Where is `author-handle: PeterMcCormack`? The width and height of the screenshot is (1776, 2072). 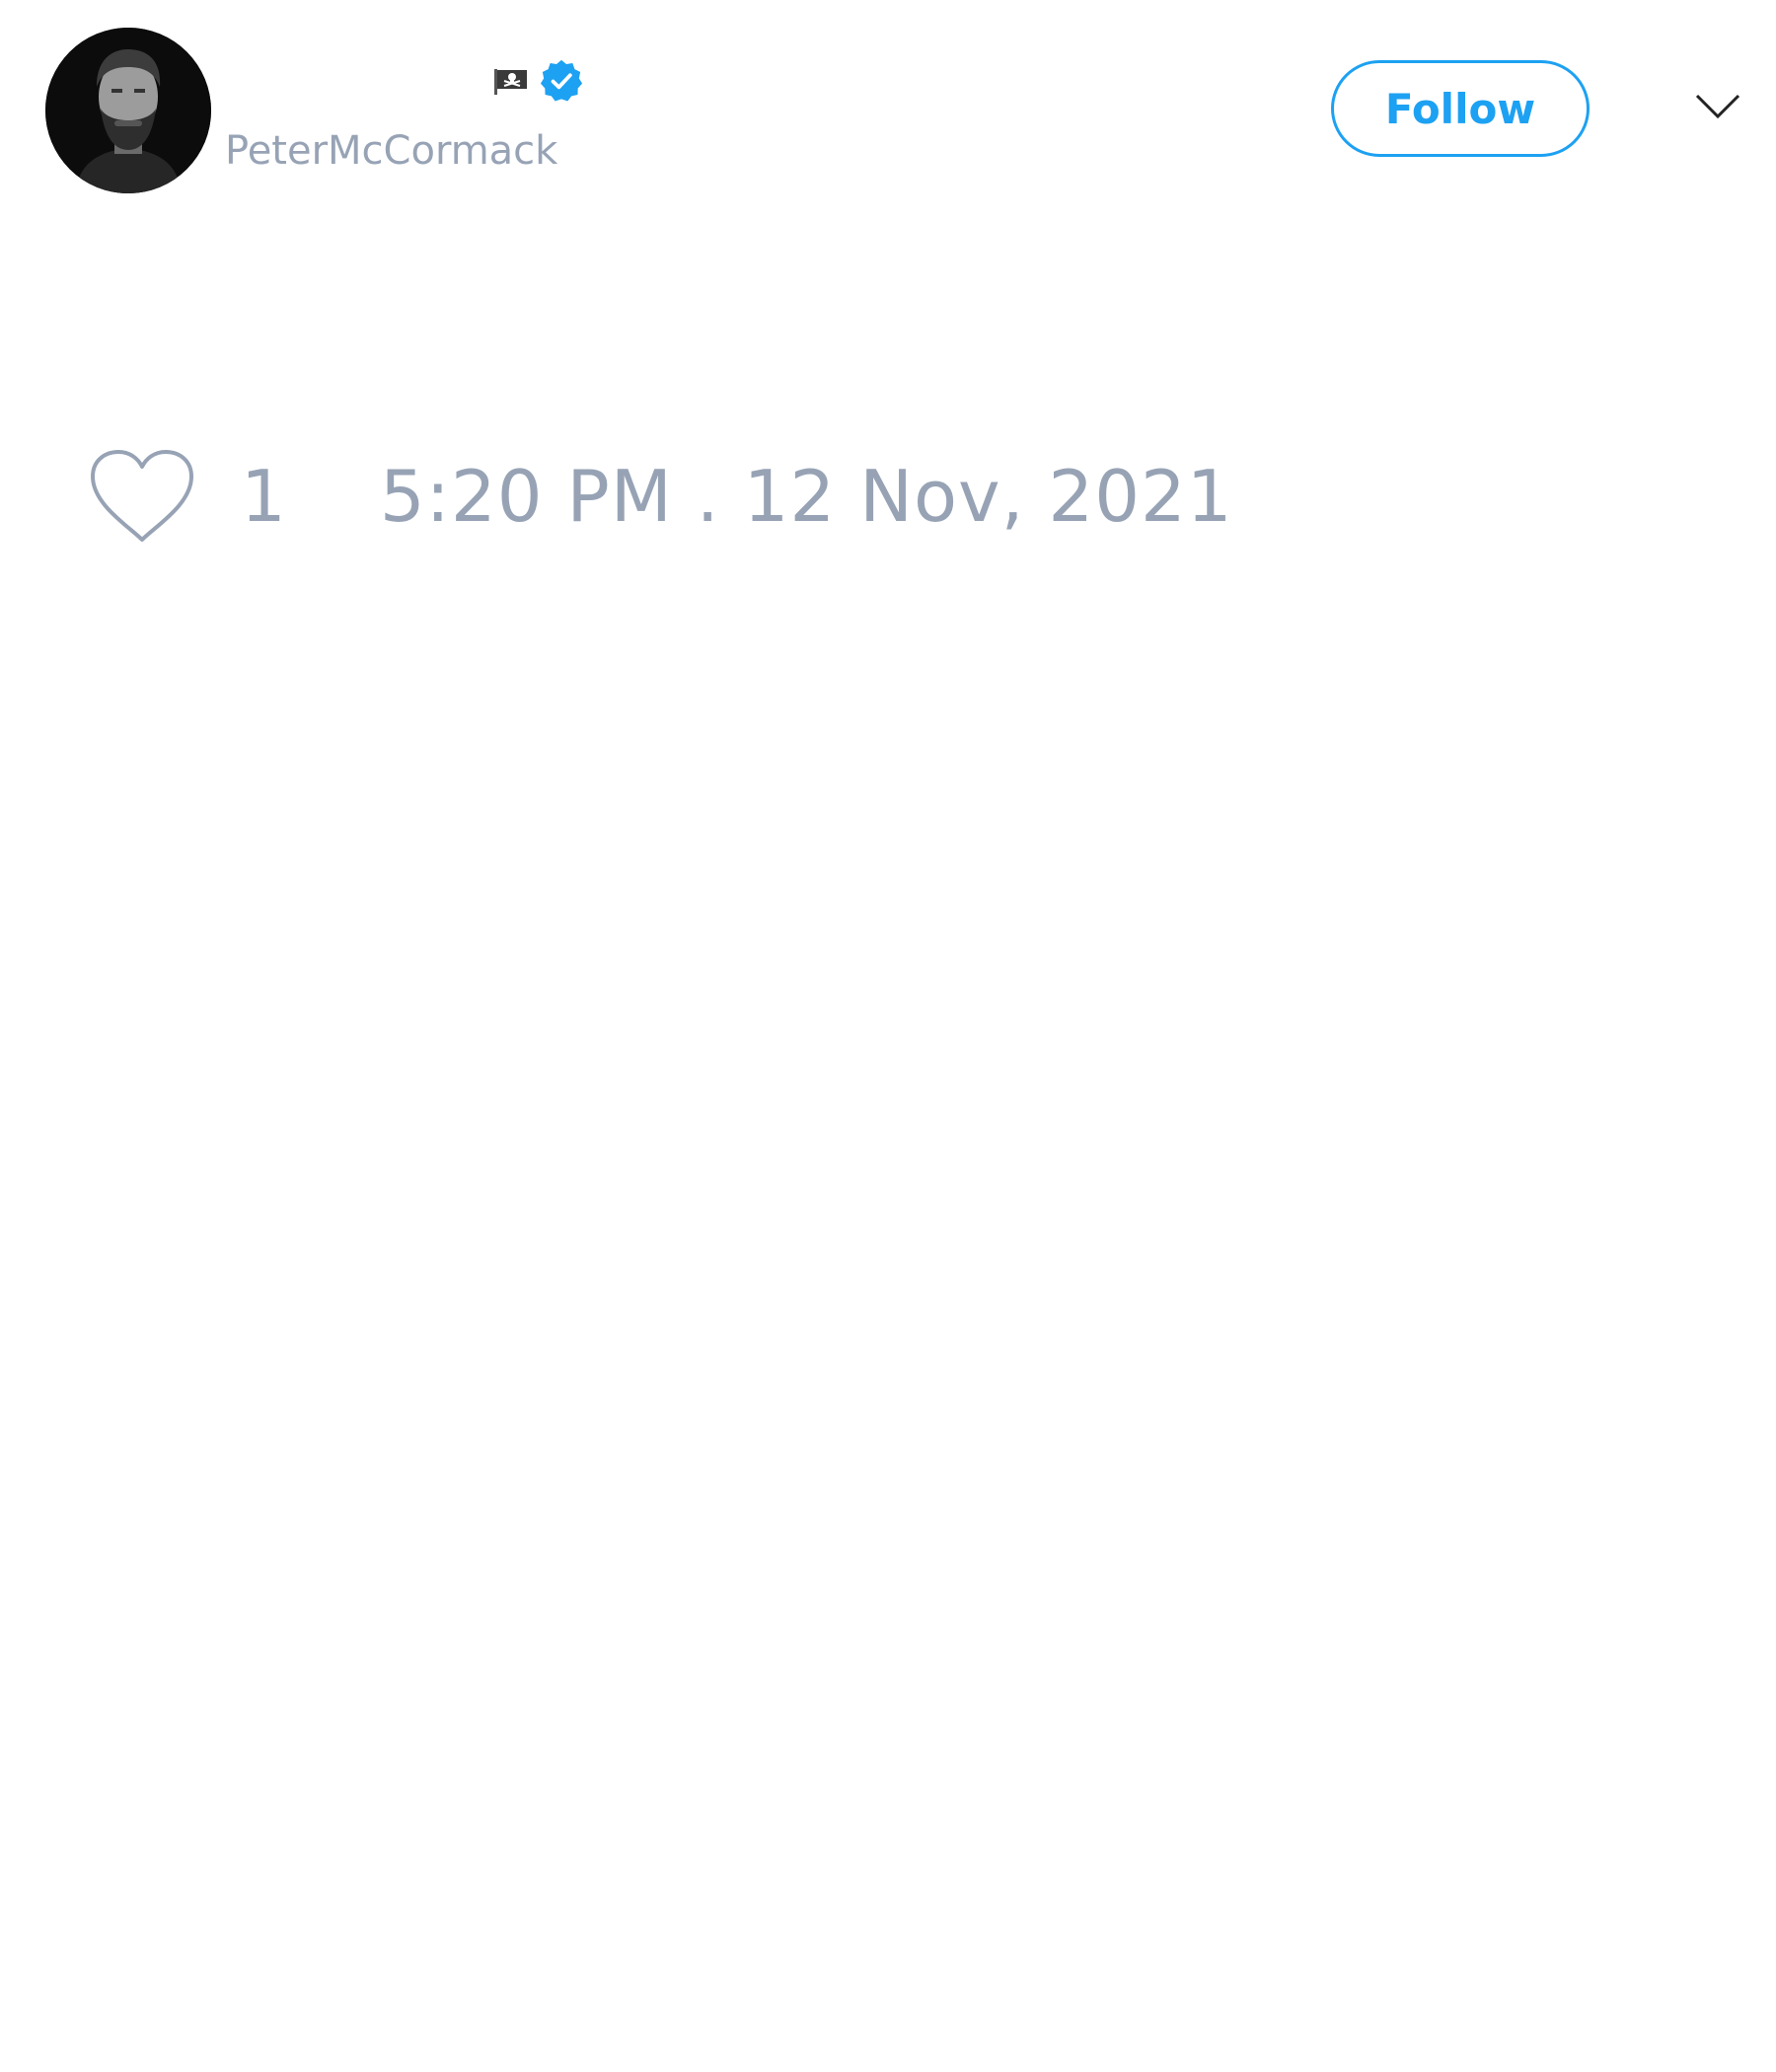
author-handle: PeterMcCormack is located at coordinates (391, 151).